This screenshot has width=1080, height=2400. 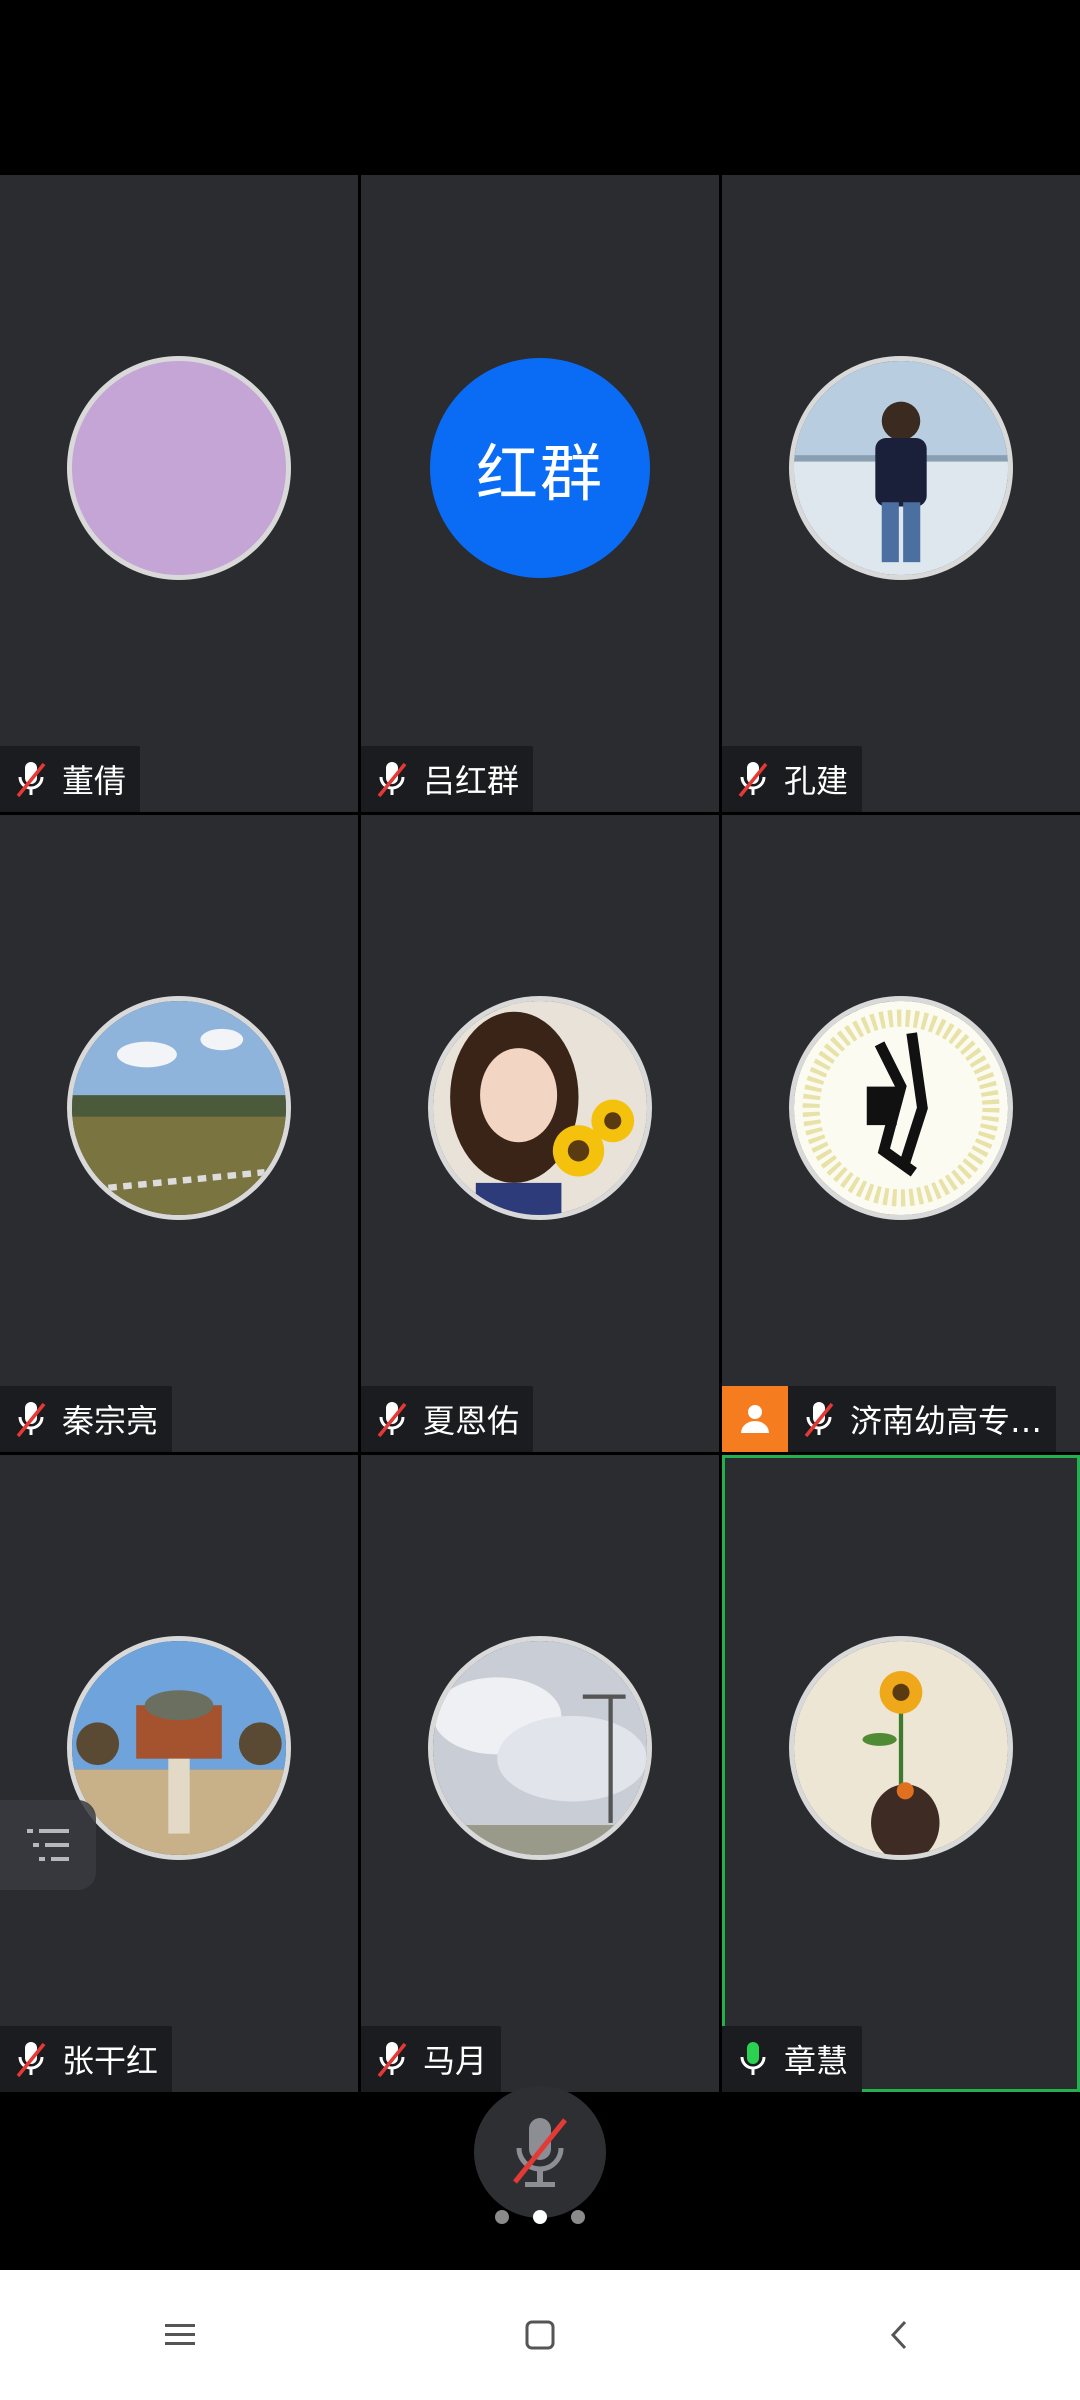 I want to click on menu-icon, so click(x=180, y=2334).